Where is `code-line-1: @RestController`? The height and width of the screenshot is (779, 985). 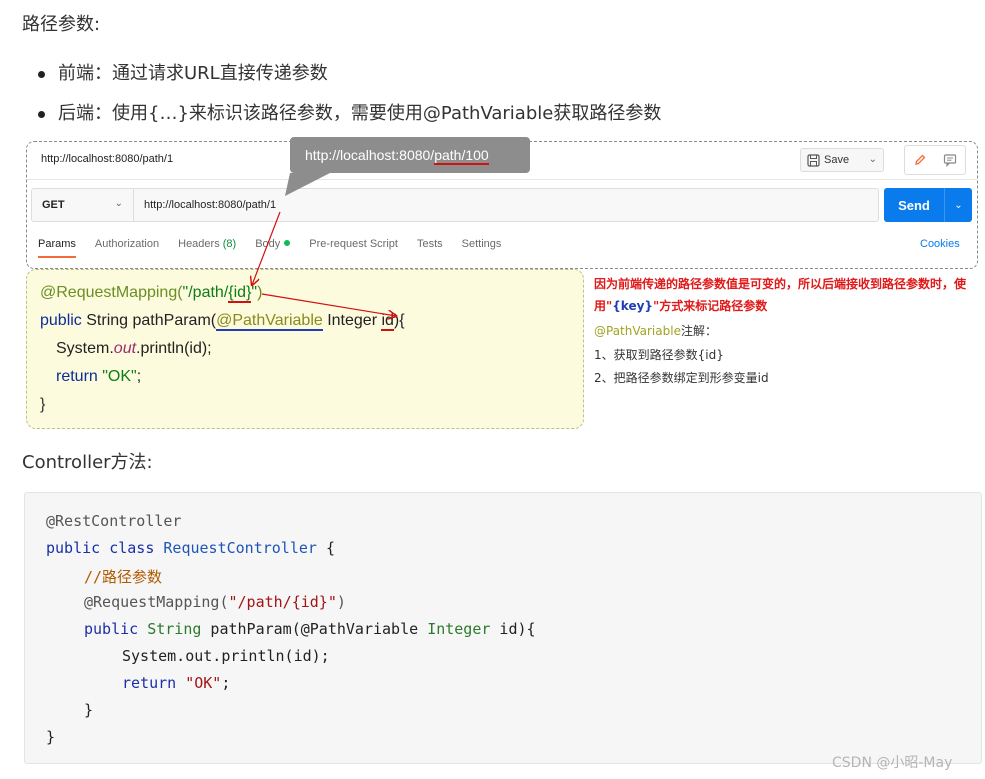 code-line-1: @RestController is located at coordinates (114, 521).